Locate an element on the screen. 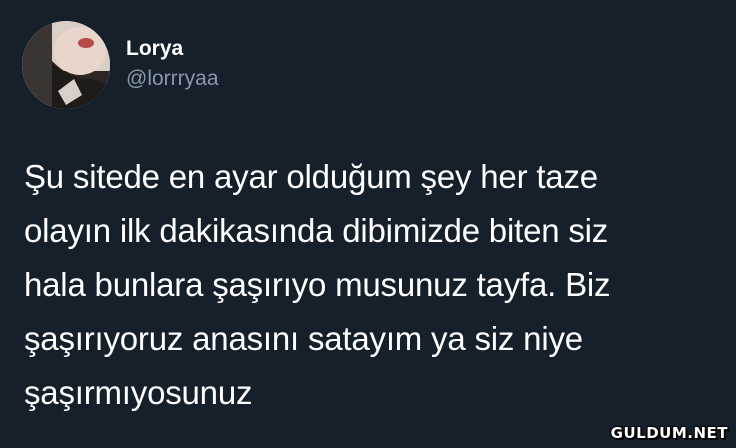 The height and width of the screenshot is (448, 736). watermark: GULDUM.NET is located at coordinates (669, 433).